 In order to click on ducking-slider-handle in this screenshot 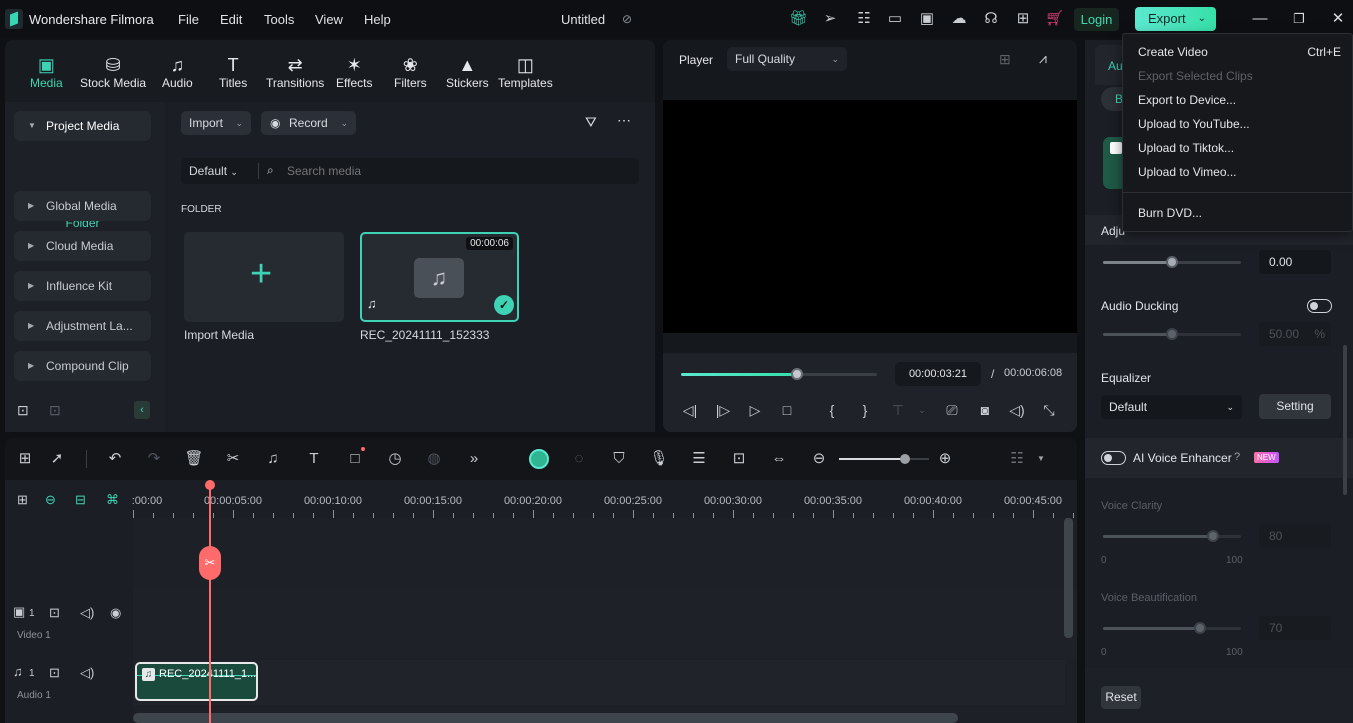, I will do `click(1172, 334)`.